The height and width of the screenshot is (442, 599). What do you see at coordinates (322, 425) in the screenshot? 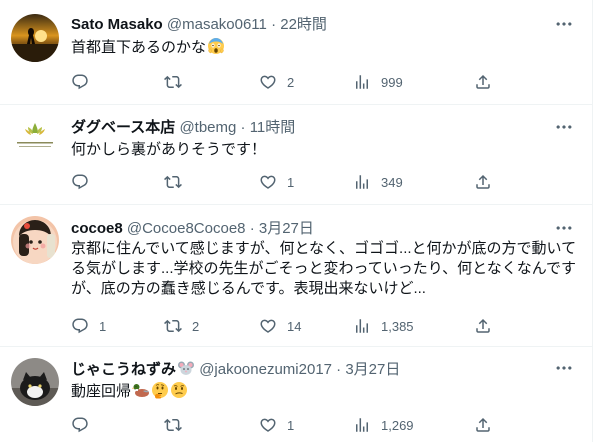
I see `tweet-actions: 1 1,269` at bounding box center [322, 425].